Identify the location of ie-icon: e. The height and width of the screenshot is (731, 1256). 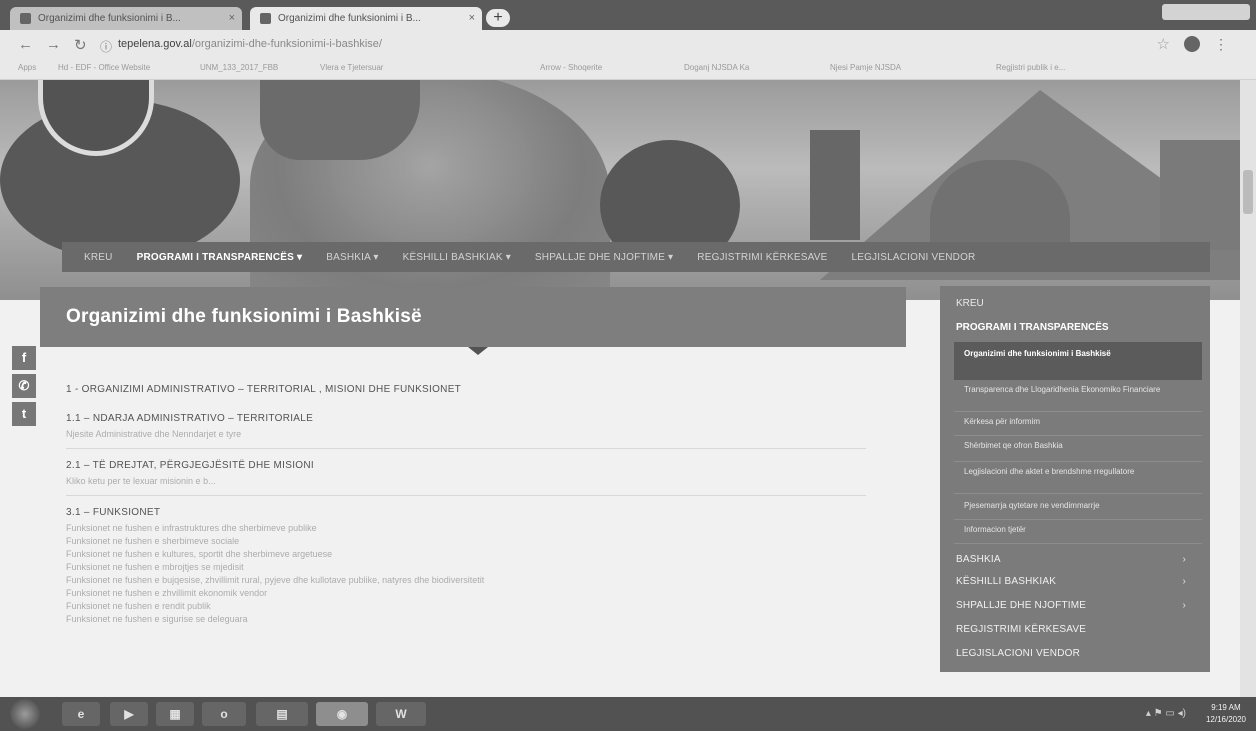
(81, 714).